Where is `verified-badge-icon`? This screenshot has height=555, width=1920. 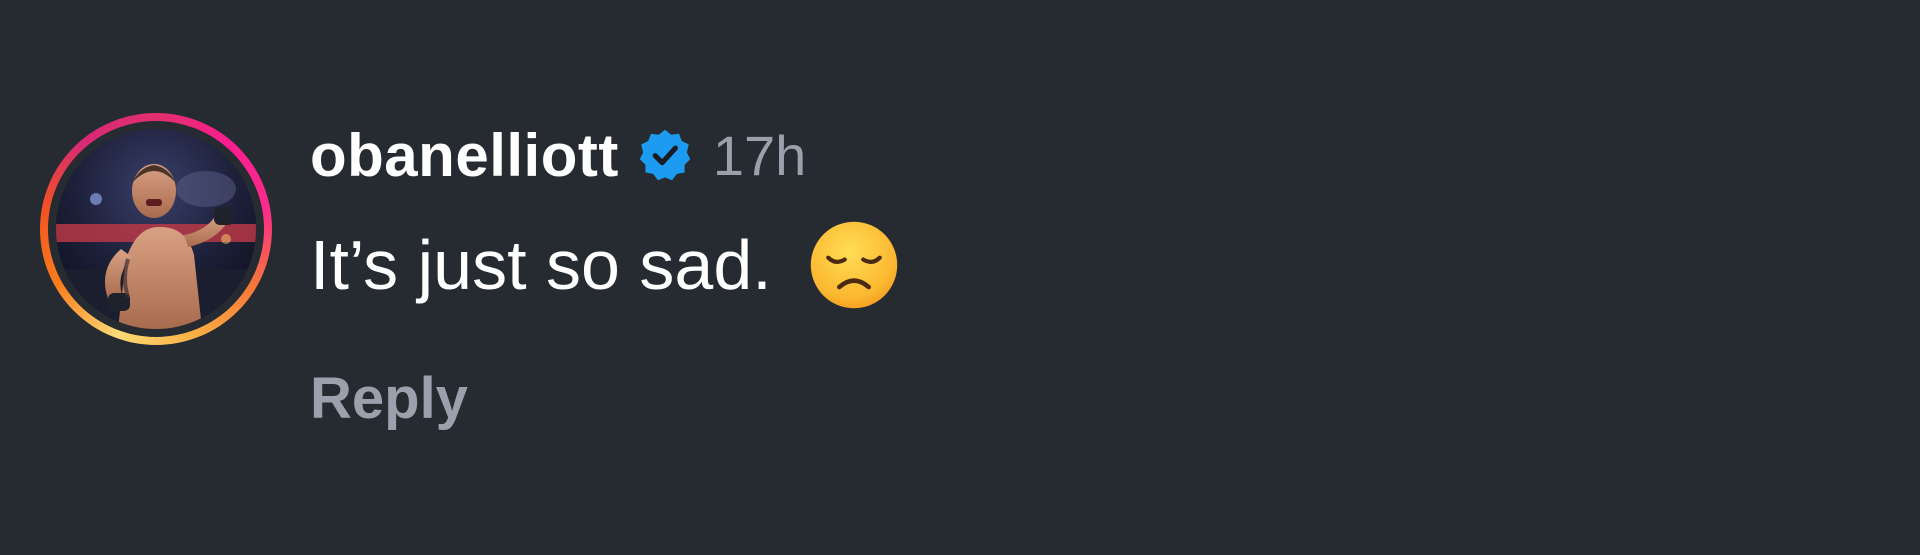
verified-badge-icon is located at coordinates (665, 155).